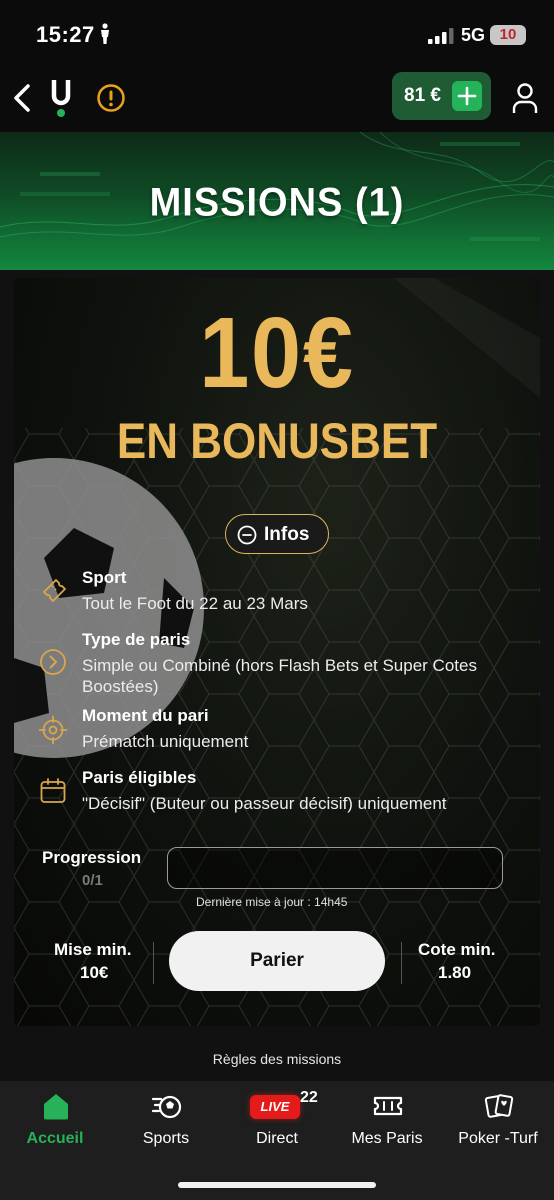 The image size is (554, 1200). I want to click on cards-icon, so click(499, 1106).